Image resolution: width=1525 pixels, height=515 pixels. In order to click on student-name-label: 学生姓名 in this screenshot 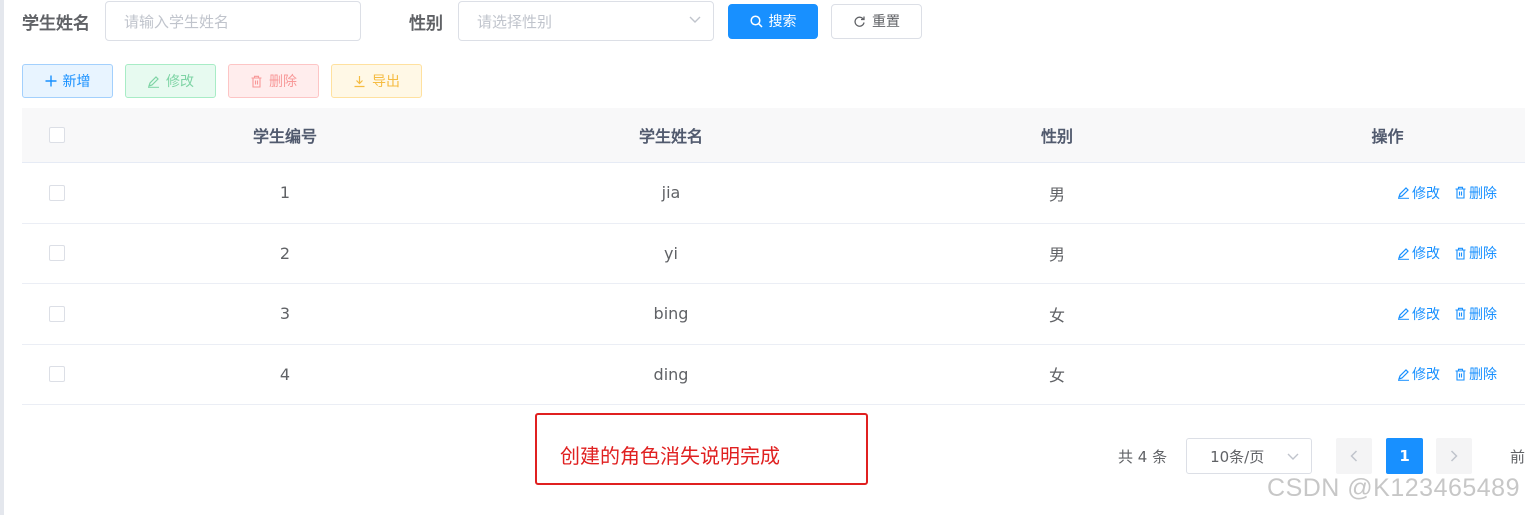, I will do `click(56, 23)`.